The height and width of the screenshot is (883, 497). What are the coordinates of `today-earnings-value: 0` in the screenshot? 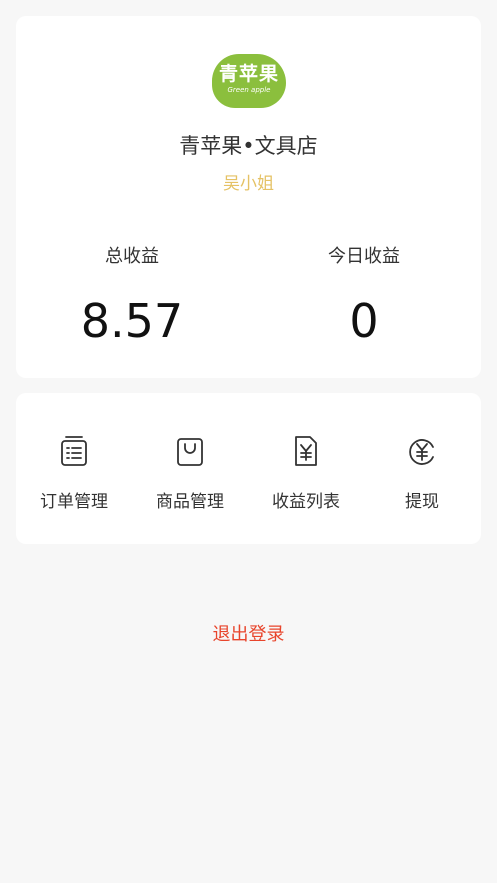 It's located at (364, 321).